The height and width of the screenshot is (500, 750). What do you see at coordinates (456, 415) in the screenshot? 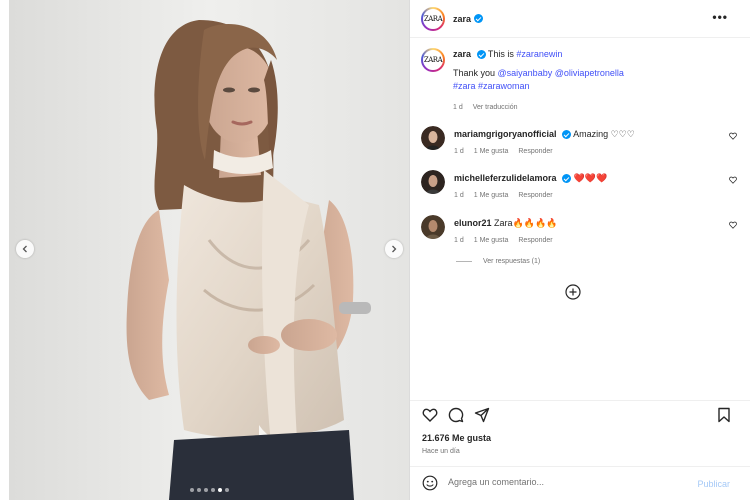
I see `comment-icon` at bounding box center [456, 415].